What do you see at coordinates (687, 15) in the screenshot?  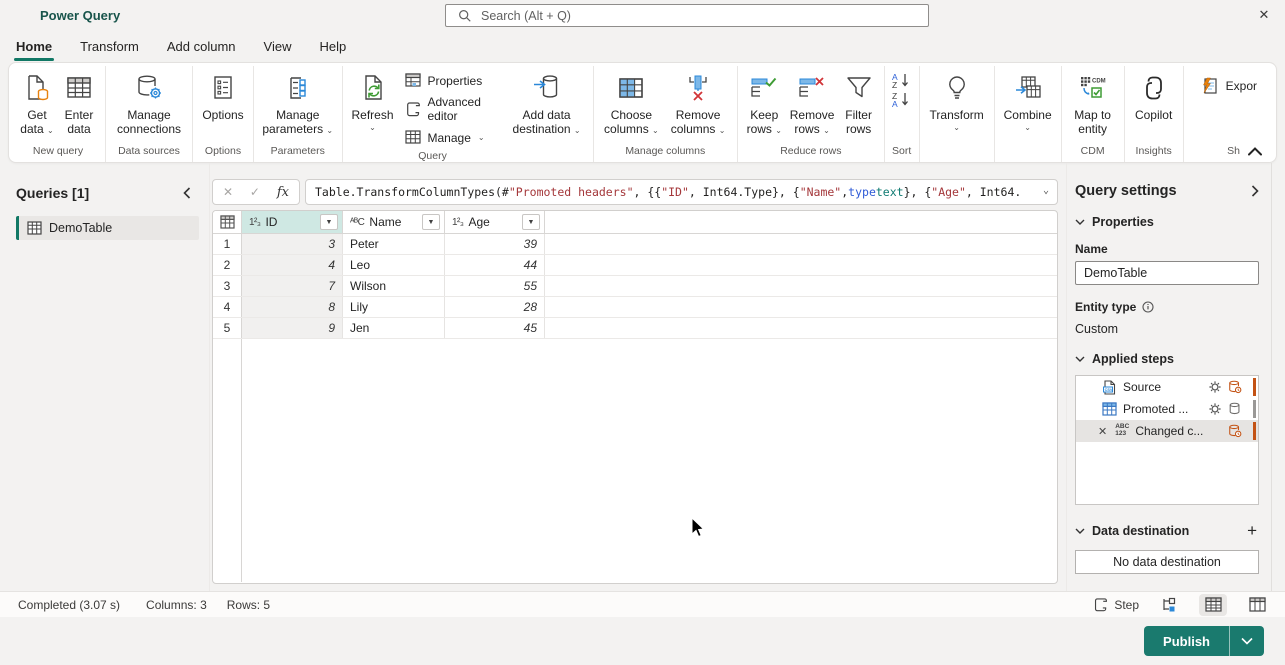 I see `search-input: Search (Alt + Q)` at bounding box center [687, 15].